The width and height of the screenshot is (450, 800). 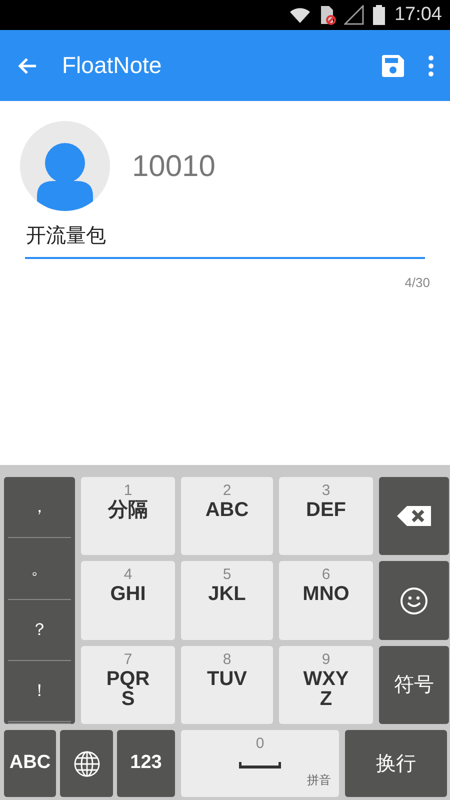 I want to click on message-field: 开流量包, so click(x=225, y=239).